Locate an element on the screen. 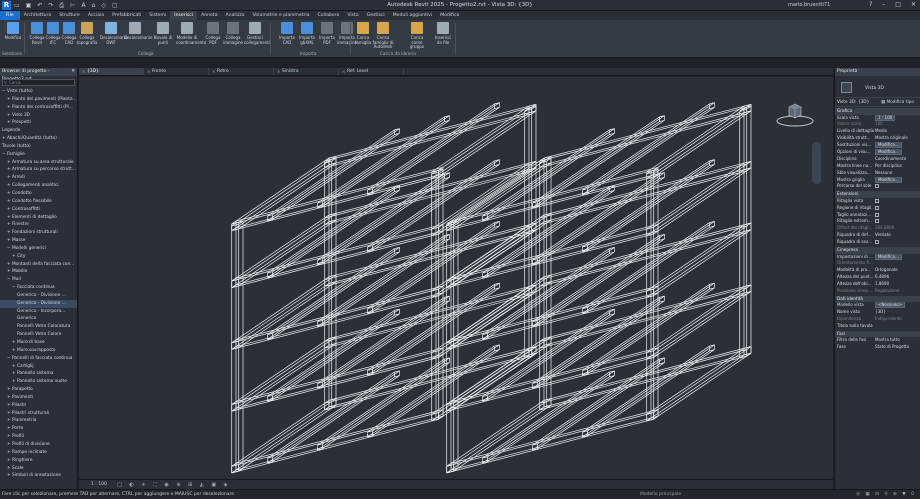 The width and height of the screenshot is (920, 499). browser-tree-item: + Armatura su area strutturale is located at coordinates (38, 163).